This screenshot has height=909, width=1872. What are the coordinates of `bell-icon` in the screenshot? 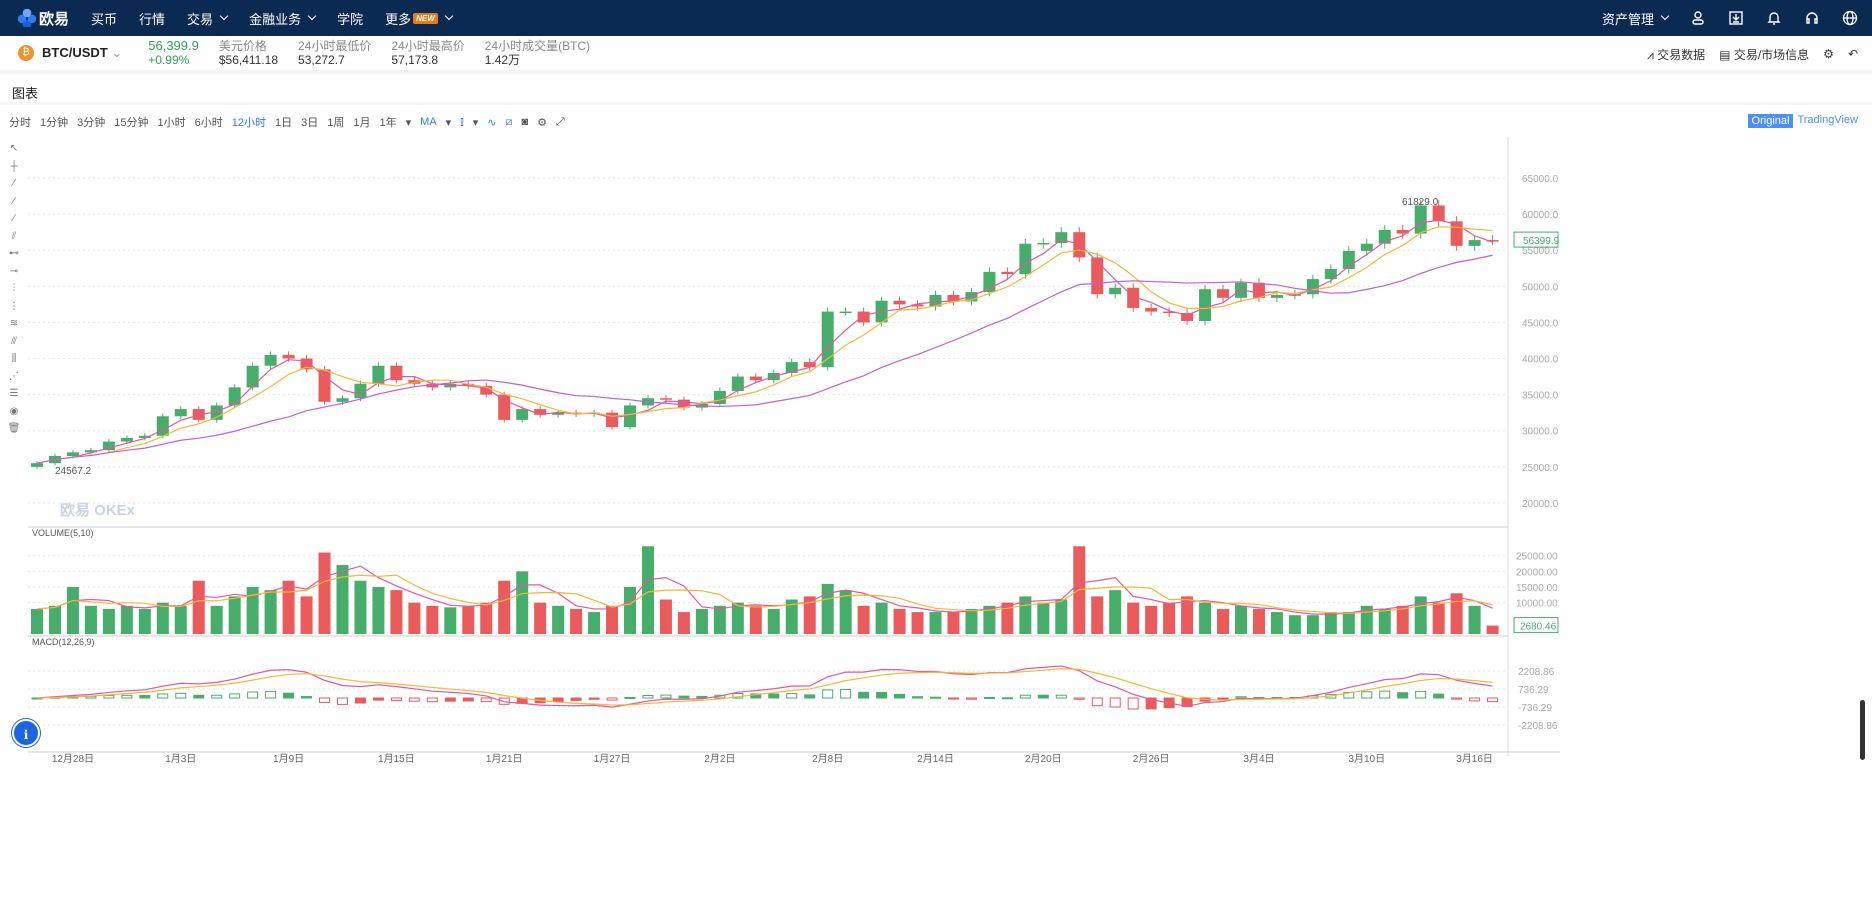 It's located at (1774, 18).